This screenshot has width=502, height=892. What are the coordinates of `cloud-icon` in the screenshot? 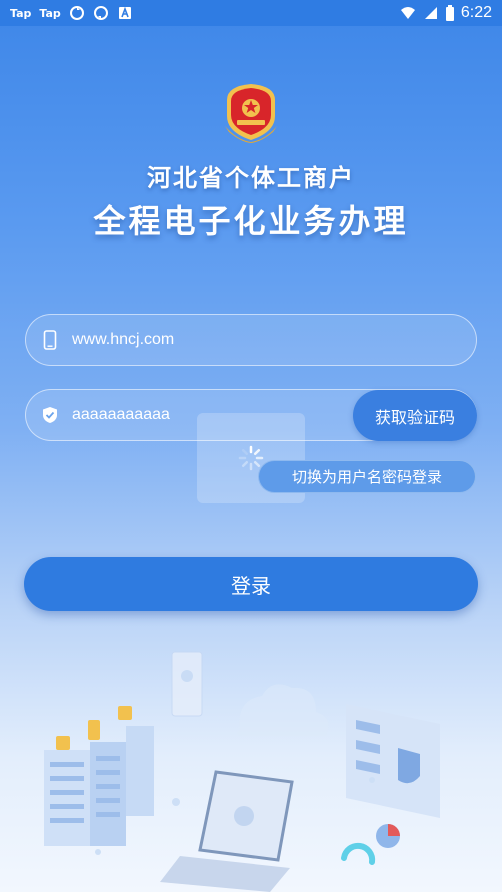 It's located at (283, 710).